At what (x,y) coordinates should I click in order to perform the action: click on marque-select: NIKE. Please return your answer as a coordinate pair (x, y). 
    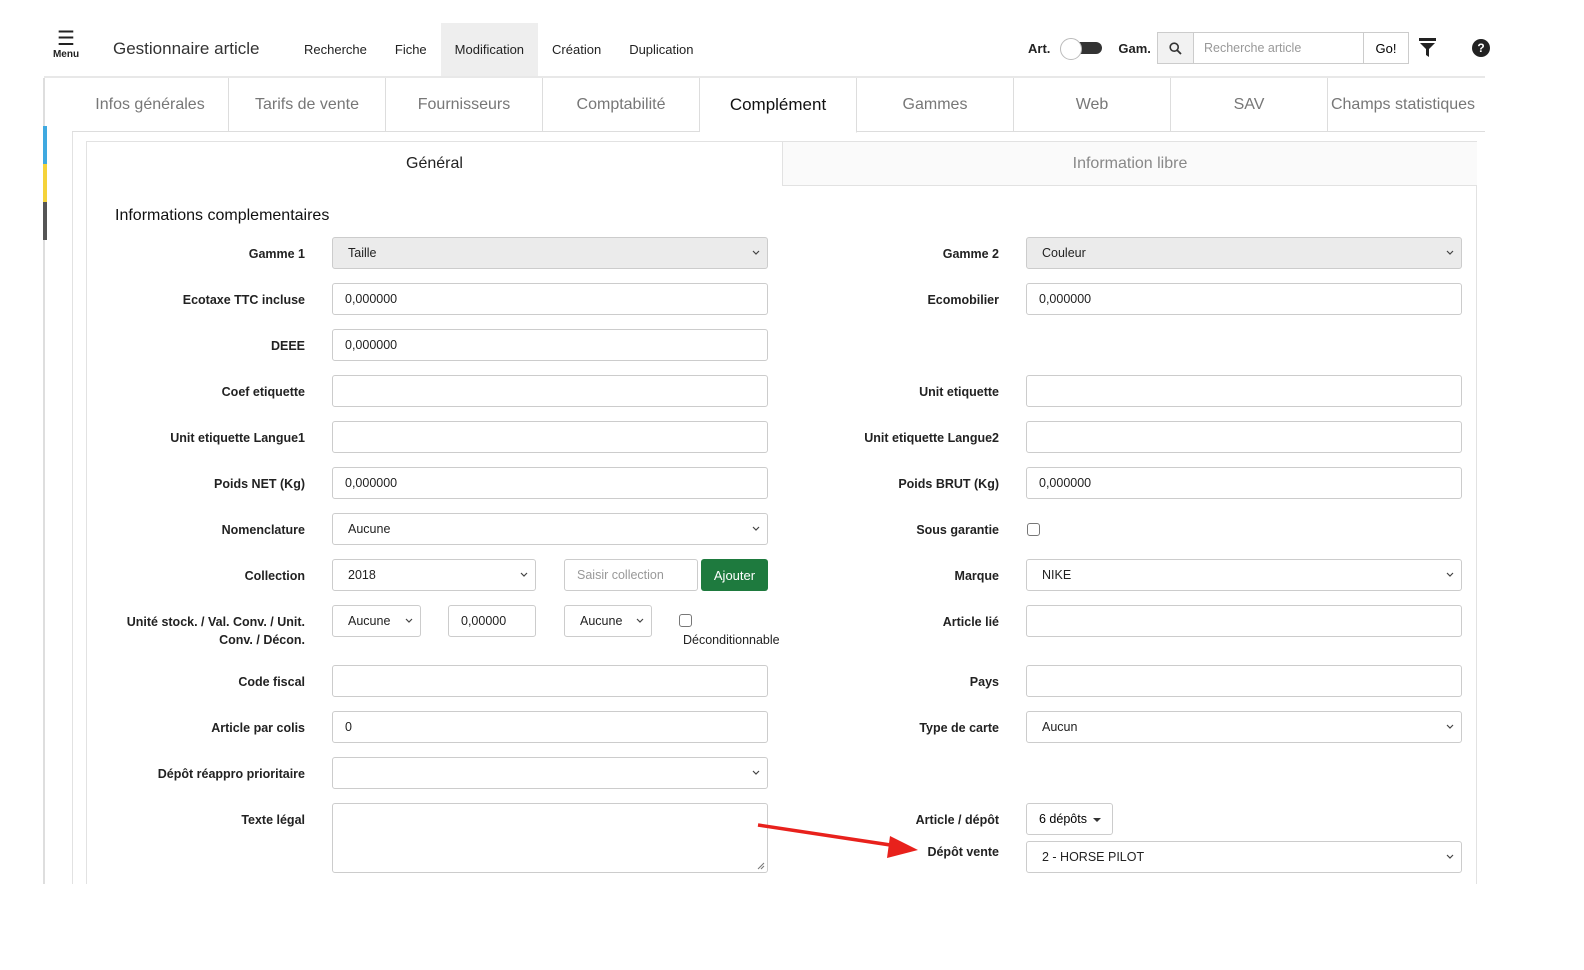
    Looking at the image, I should click on (1244, 575).